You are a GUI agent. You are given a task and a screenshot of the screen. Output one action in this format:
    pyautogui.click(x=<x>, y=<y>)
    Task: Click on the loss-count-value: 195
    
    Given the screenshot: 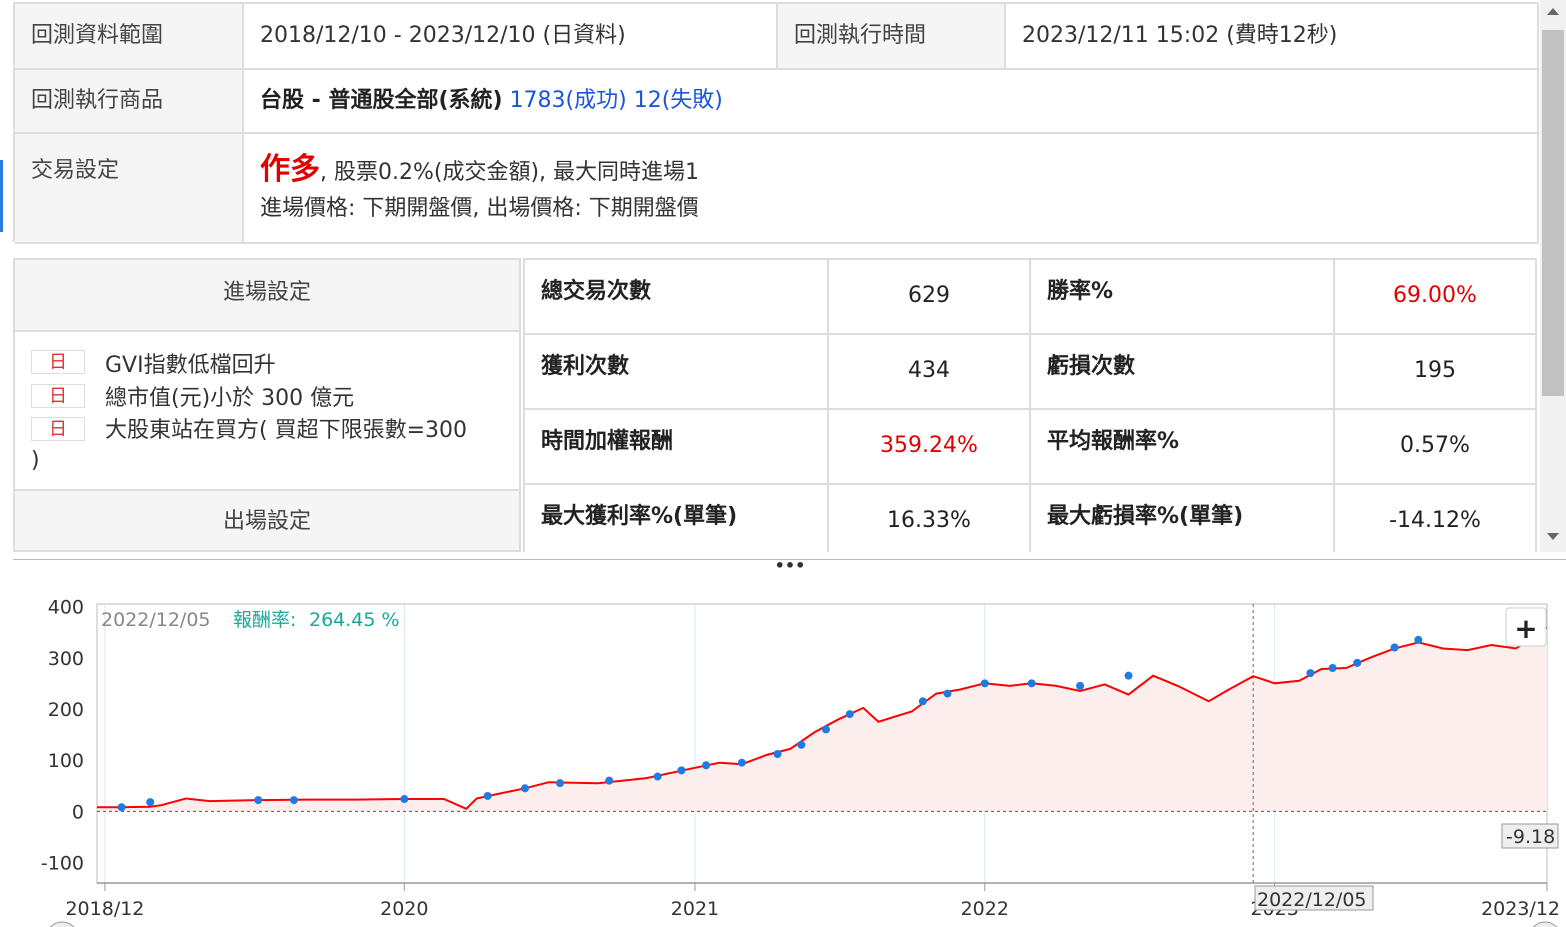 What is the action you would take?
    pyautogui.click(x=1436, y=372)
    